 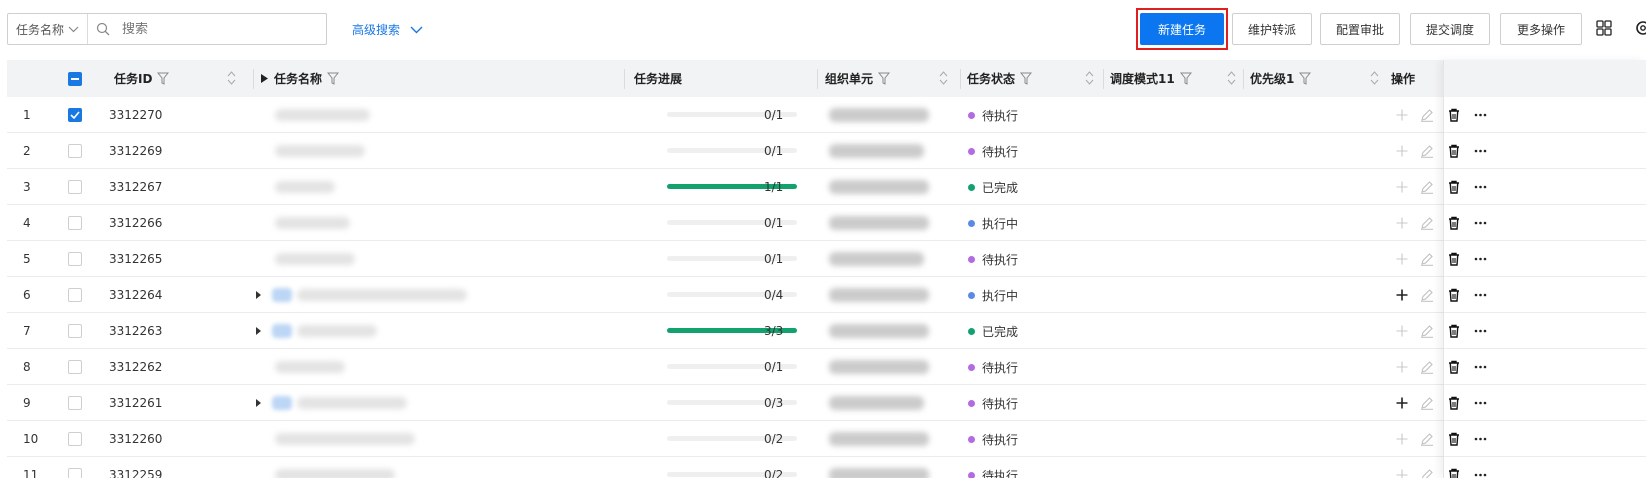 I want to click on col-progress: 任务进展, so click(x=658, y=78).